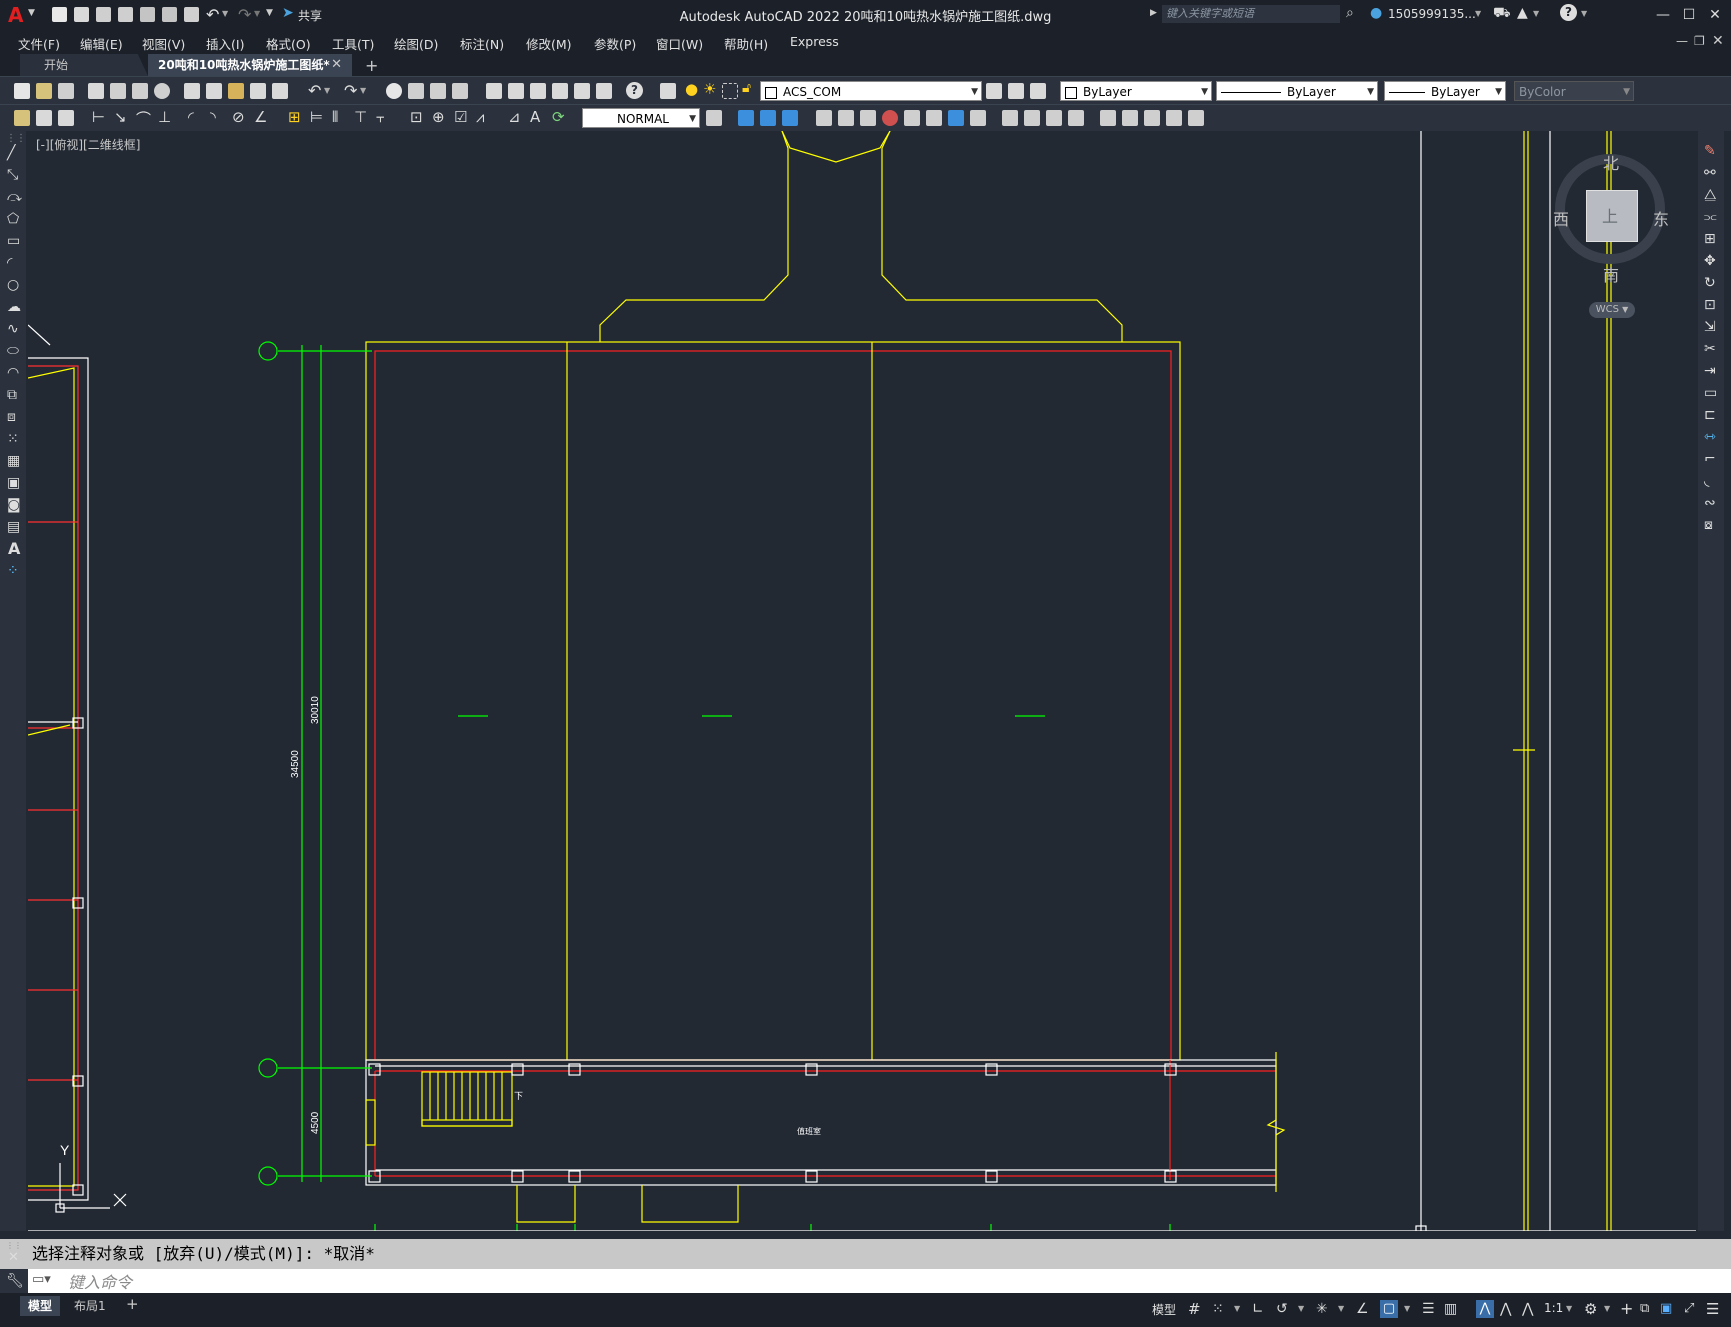  Describe the element at coordinates (1220, 1309) in the screenshot. I see `snap-icon: ⁙` at that location.